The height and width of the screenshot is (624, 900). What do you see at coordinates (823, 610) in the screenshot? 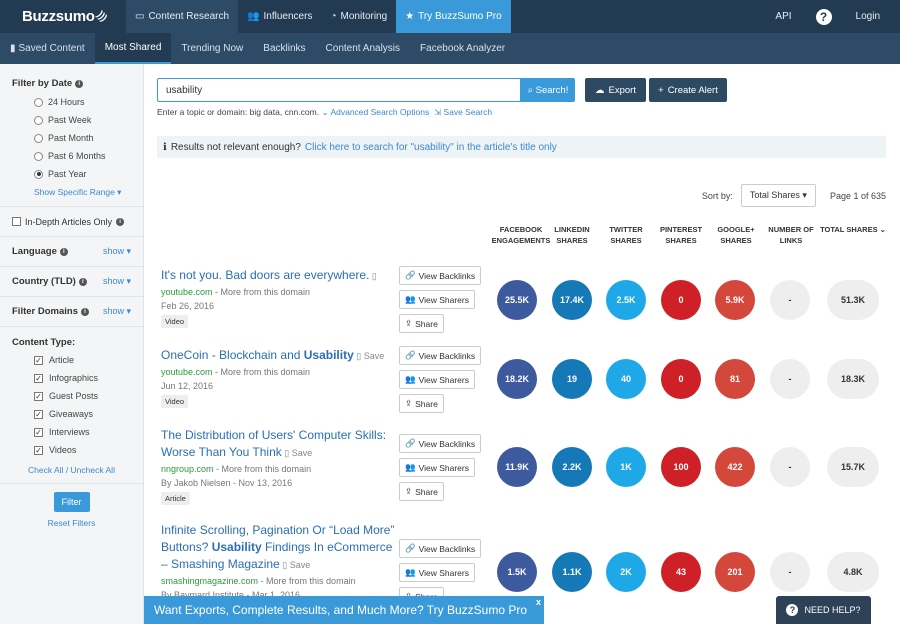
I see `need-help-button: ? NEED HELP?` at bounding box center [823, 610].